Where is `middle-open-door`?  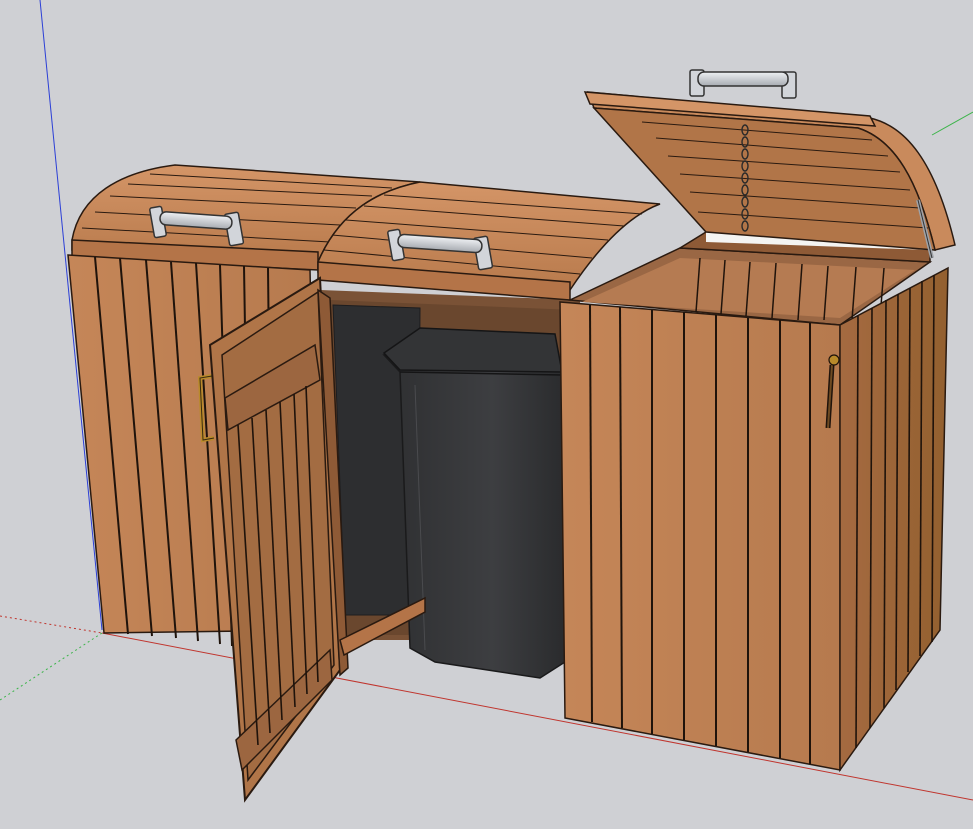 middle-open-door is located at coordinates (278, 539).